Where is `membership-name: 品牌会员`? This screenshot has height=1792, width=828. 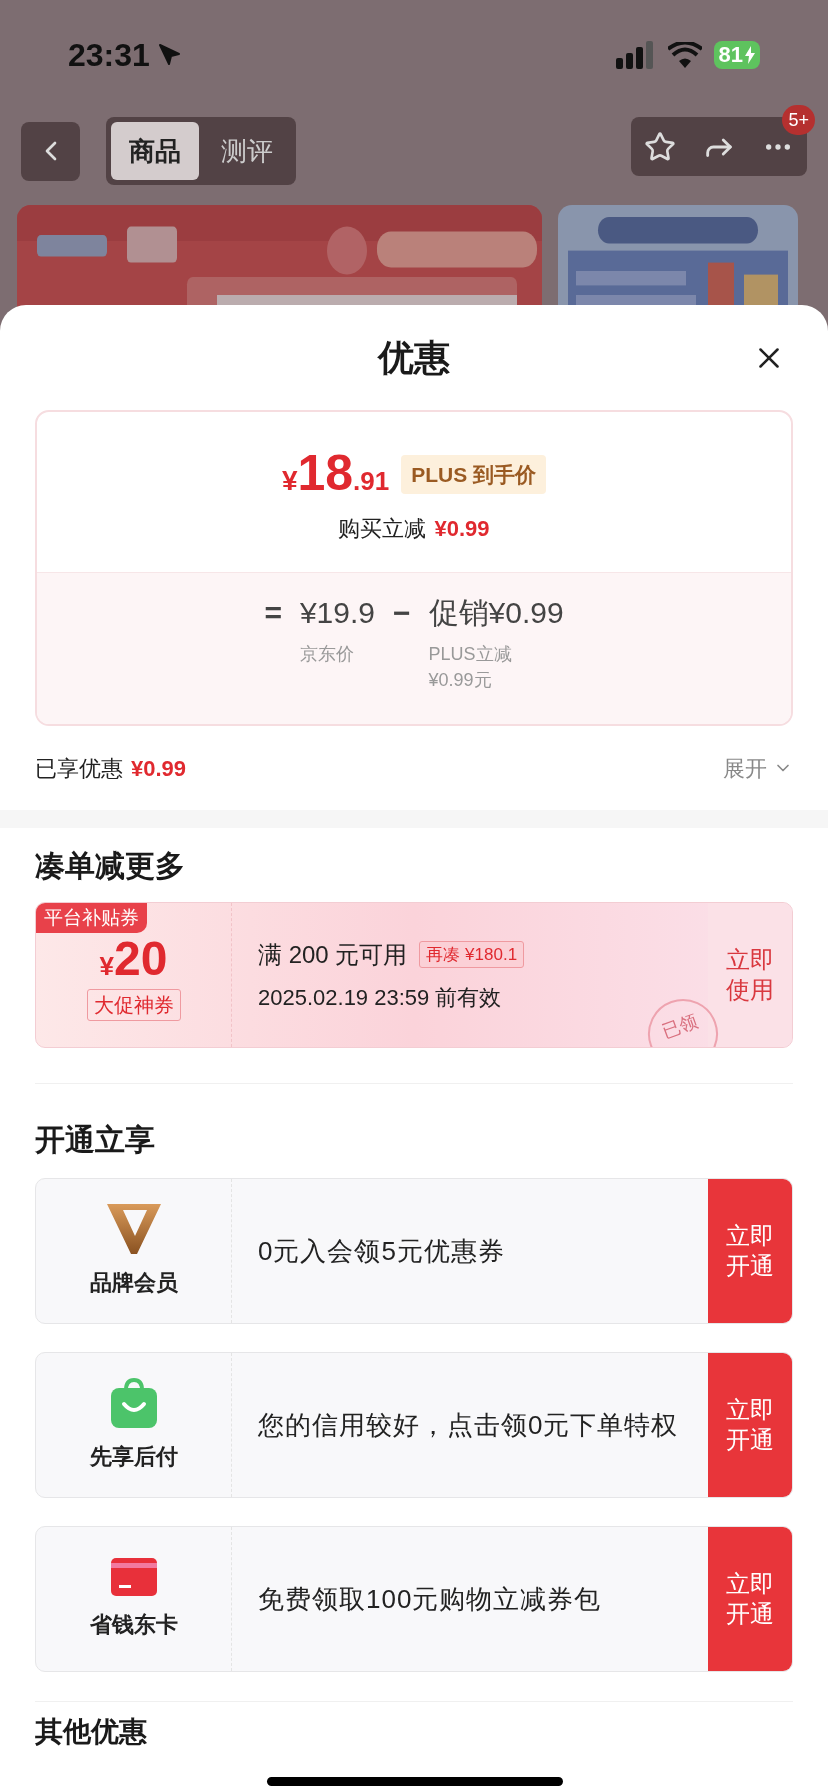
membership-name: 品牌会员 is located at coordinates (133, 1282).